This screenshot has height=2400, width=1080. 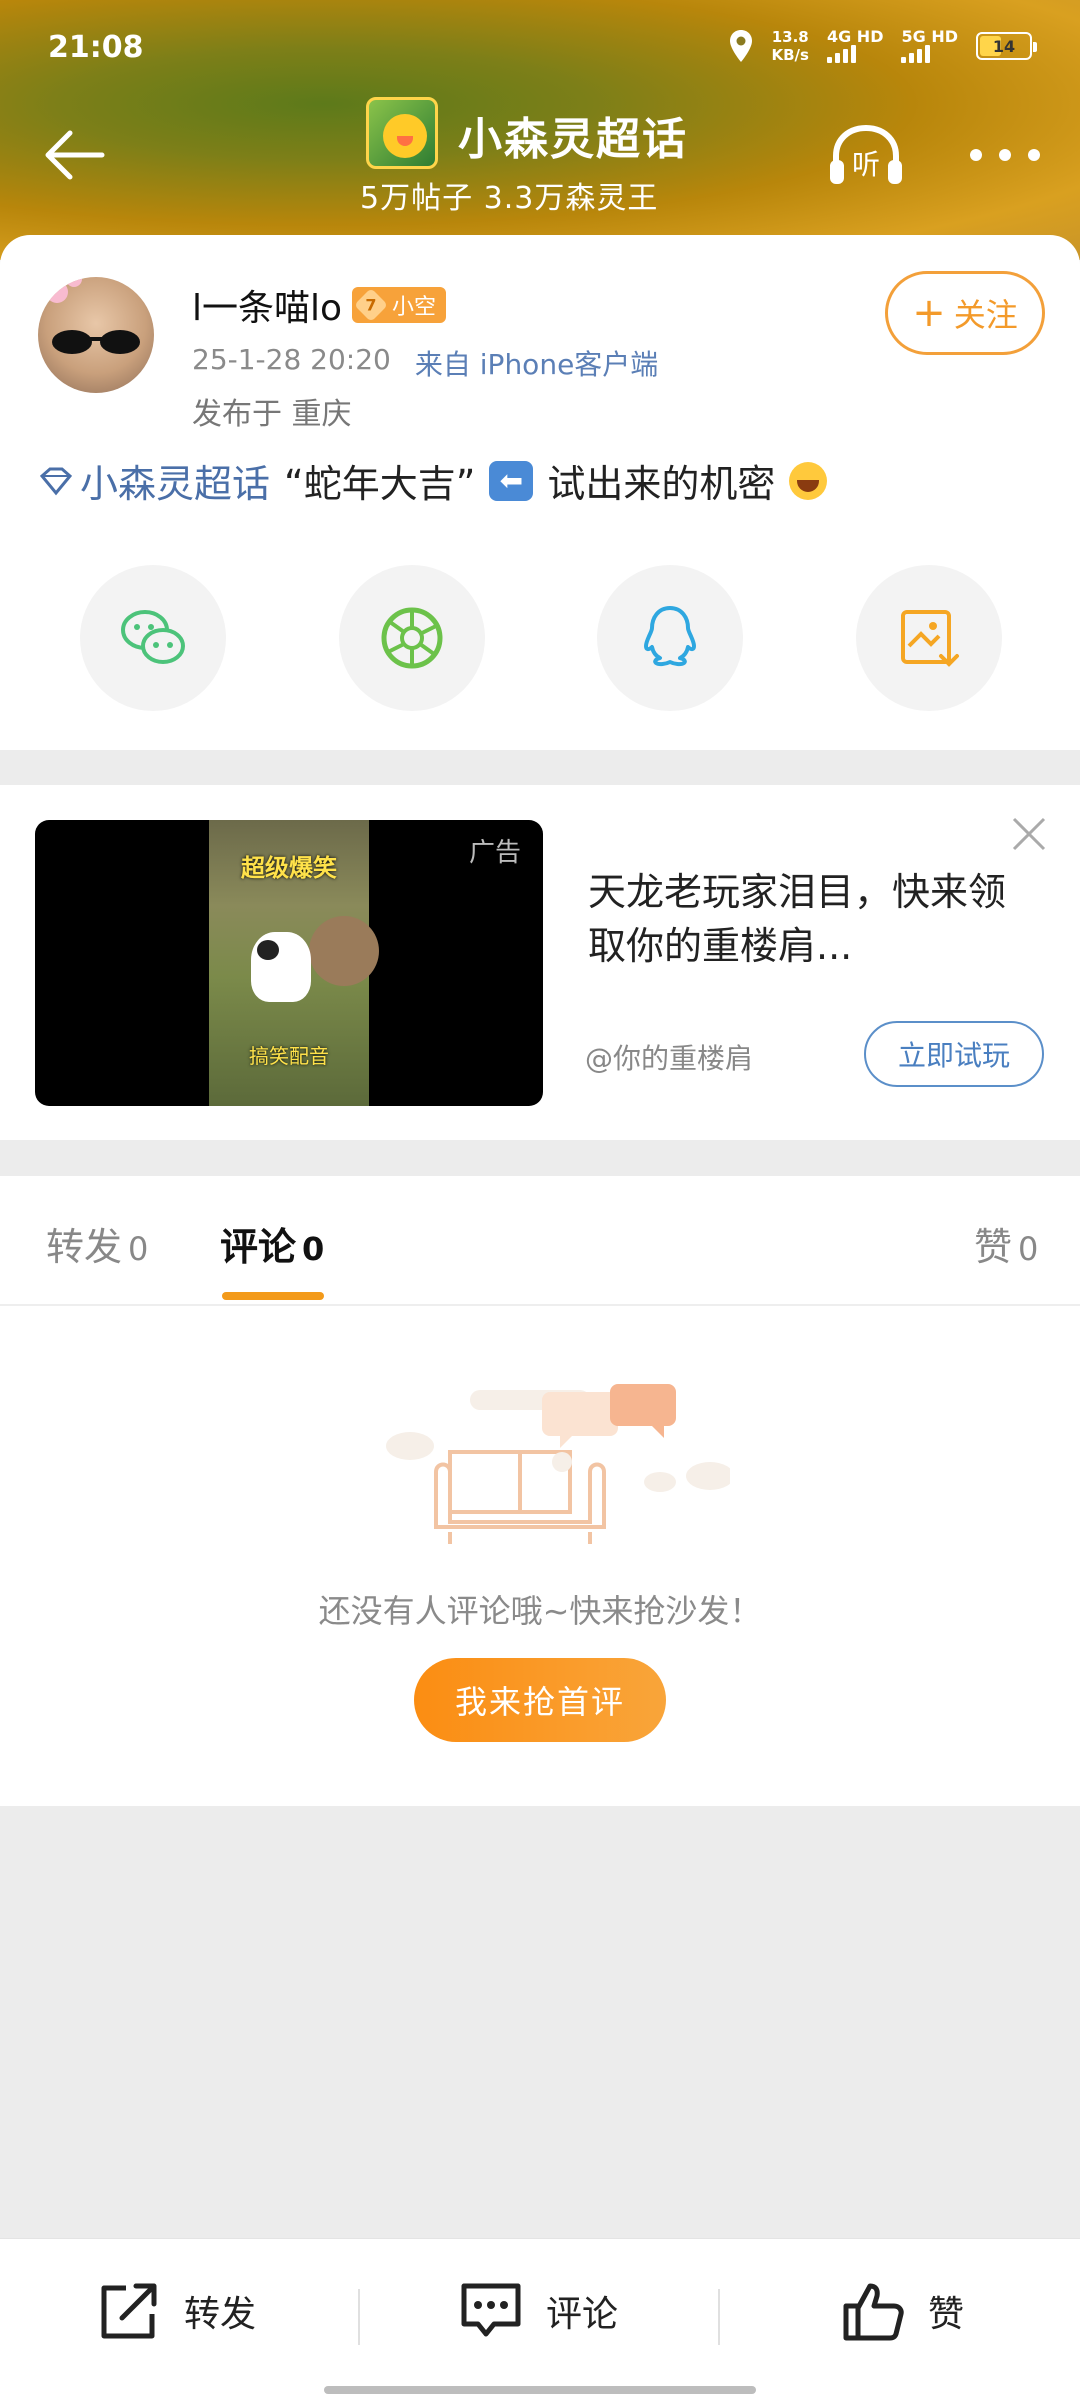 I want to click on share-moments-button, so click(x=412, y=638).